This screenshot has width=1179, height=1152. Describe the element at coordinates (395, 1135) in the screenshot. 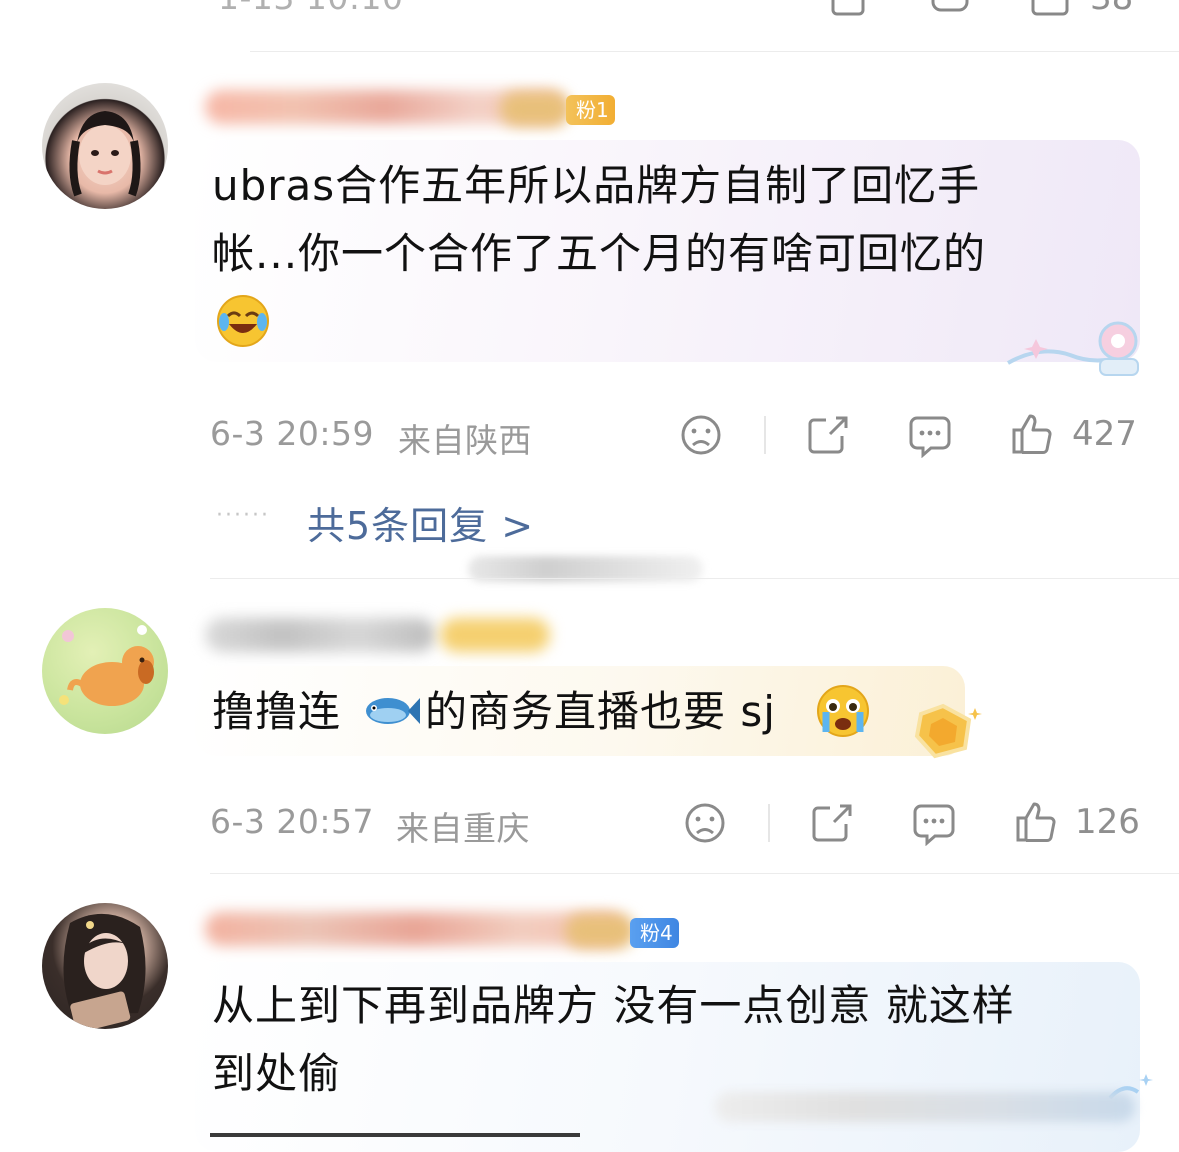

I see `bottom-edge-bar` at that location.